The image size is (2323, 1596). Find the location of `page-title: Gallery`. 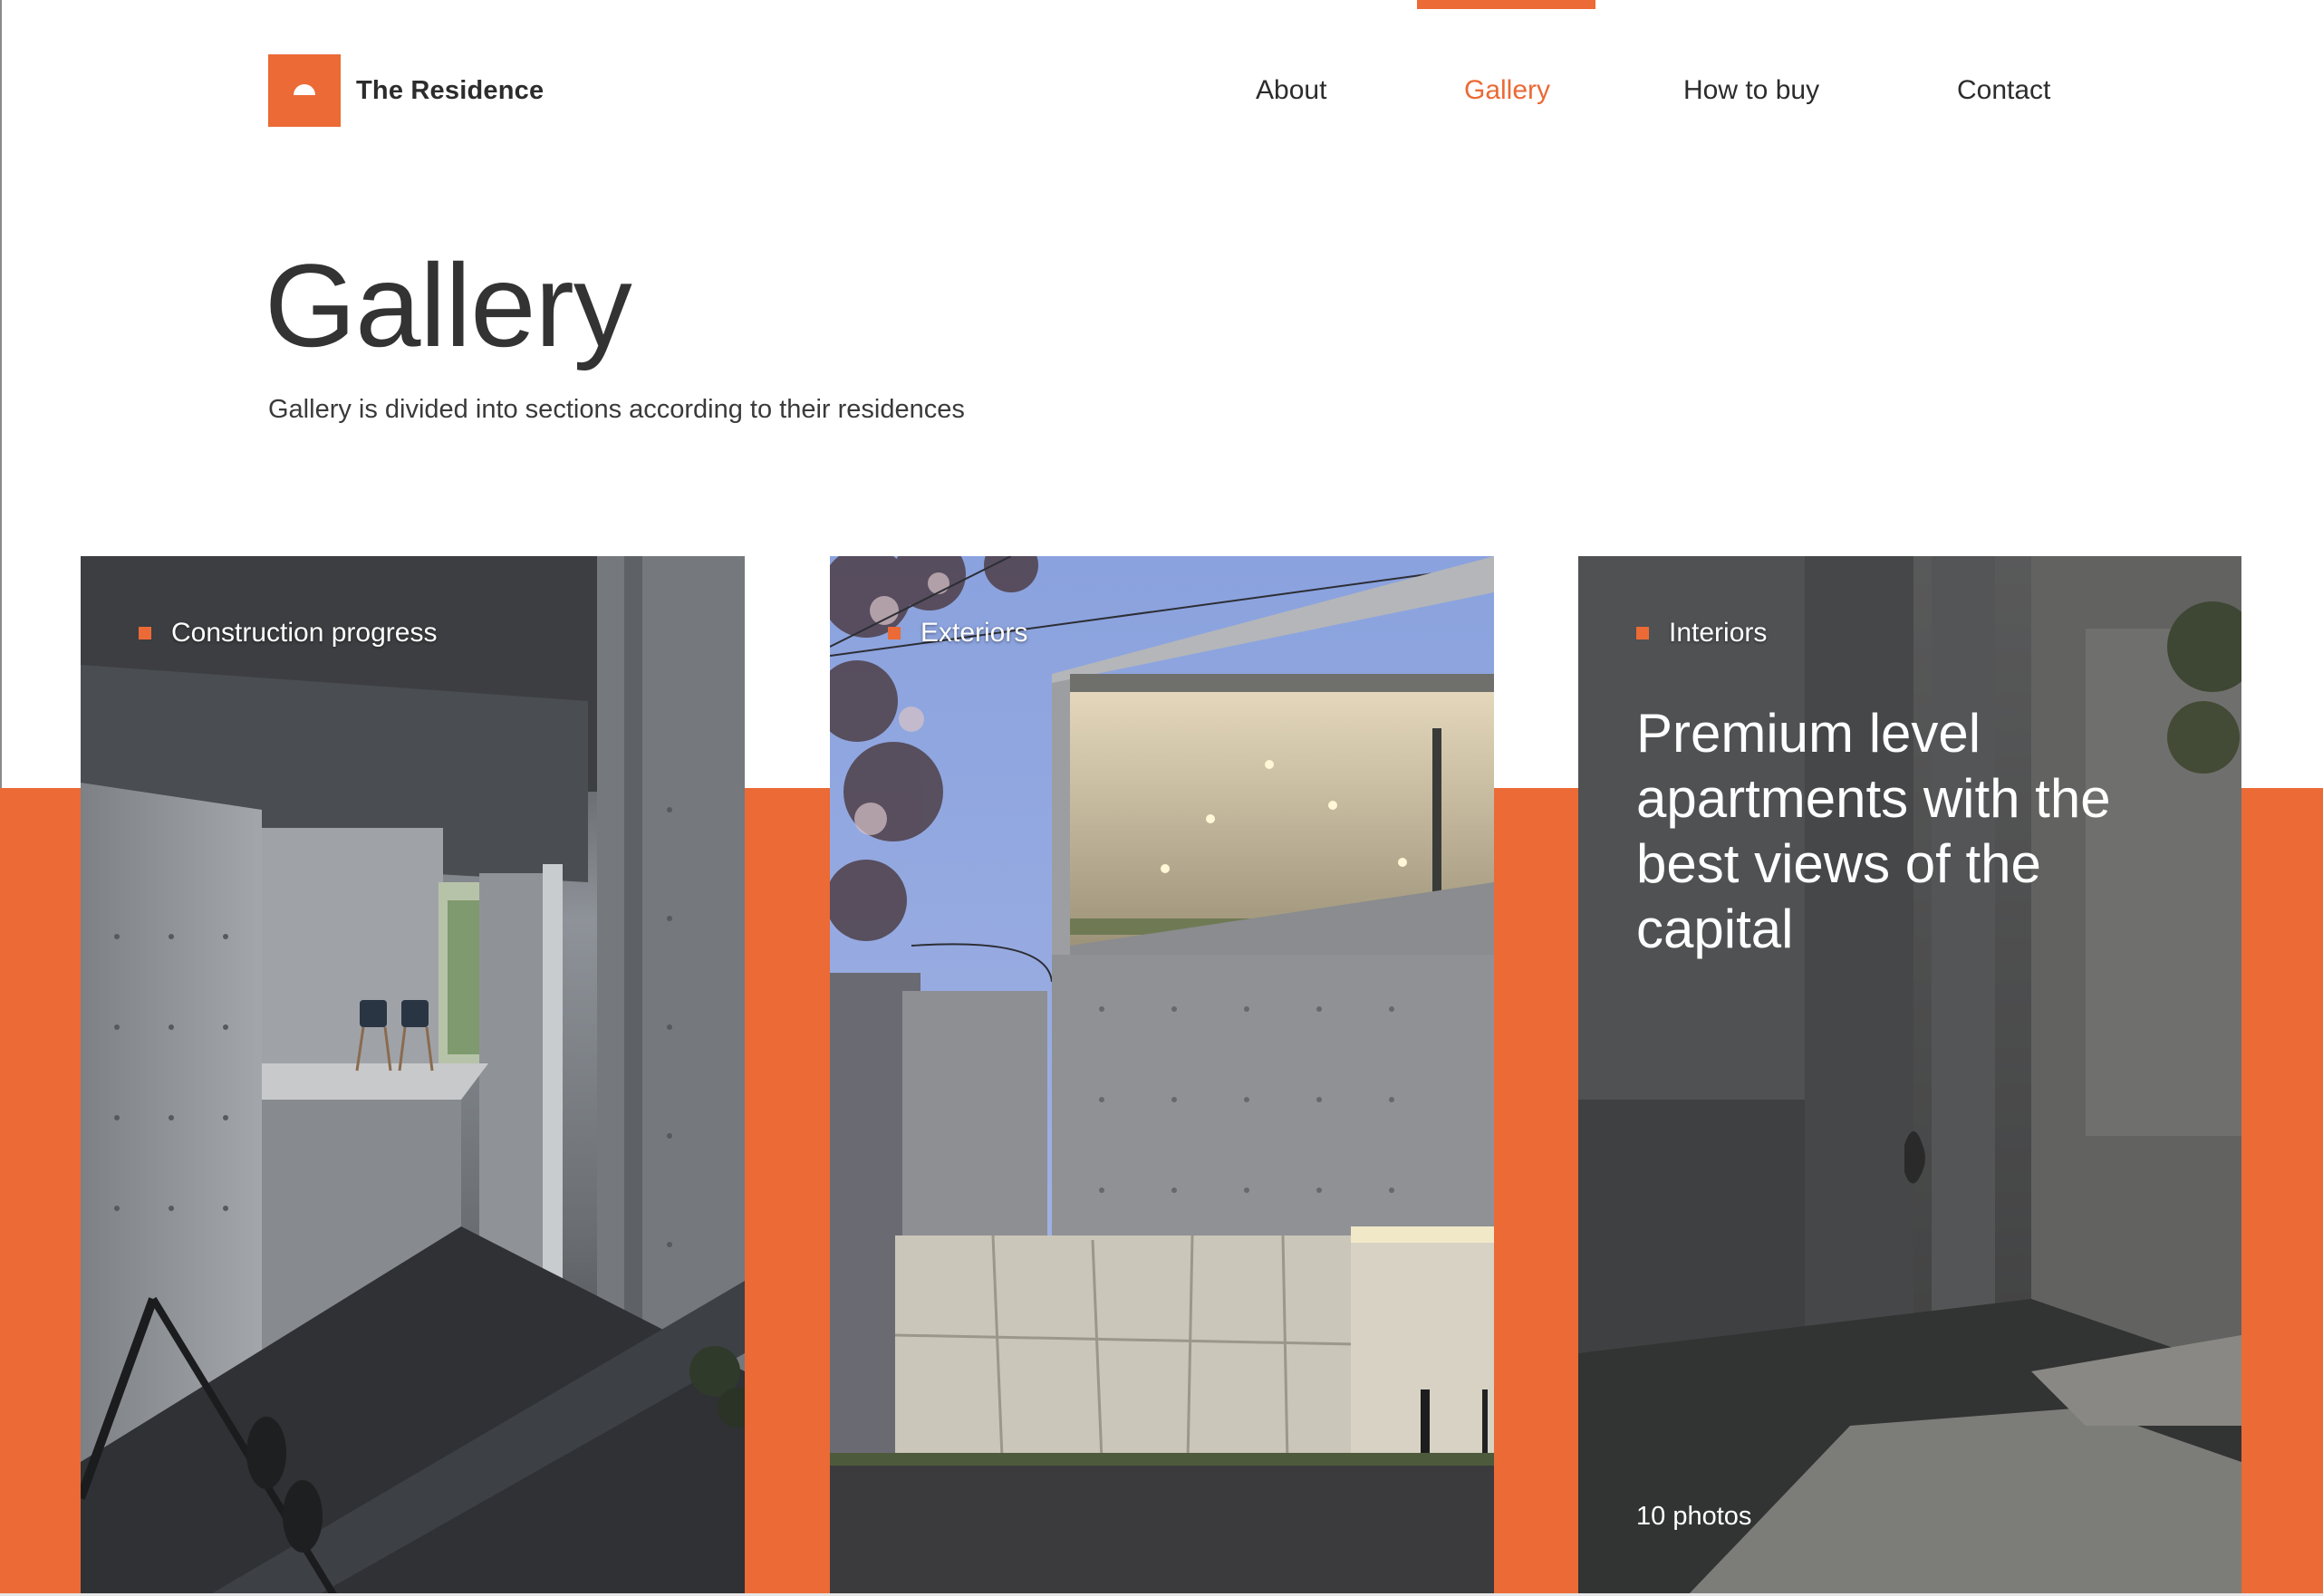

page-title: Gallery is located at coordinates (448, 305).